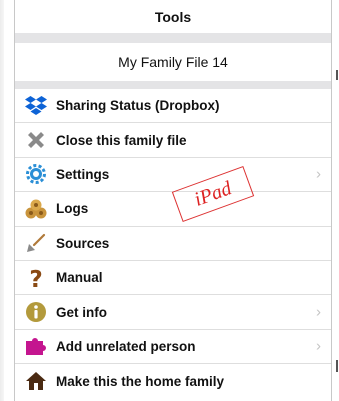 The width and height of the screenshot is (339, 401). Describe the element at coordinates (79, 278) in the screenshot. I see `menu-item-label: Manual` at that location.